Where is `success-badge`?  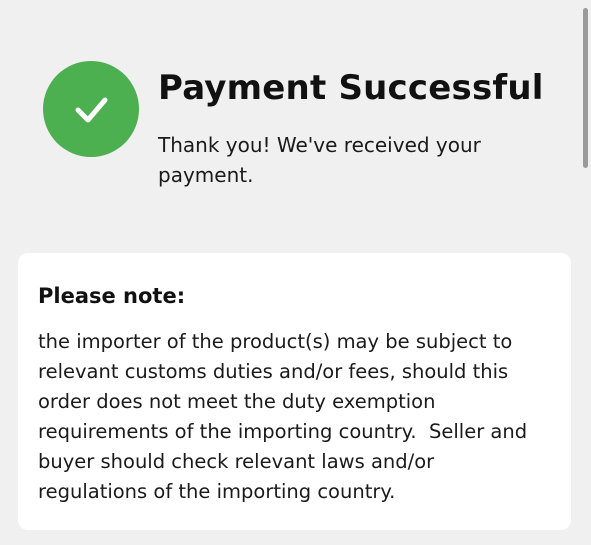
success-badge is located at coordinates (91, 109).